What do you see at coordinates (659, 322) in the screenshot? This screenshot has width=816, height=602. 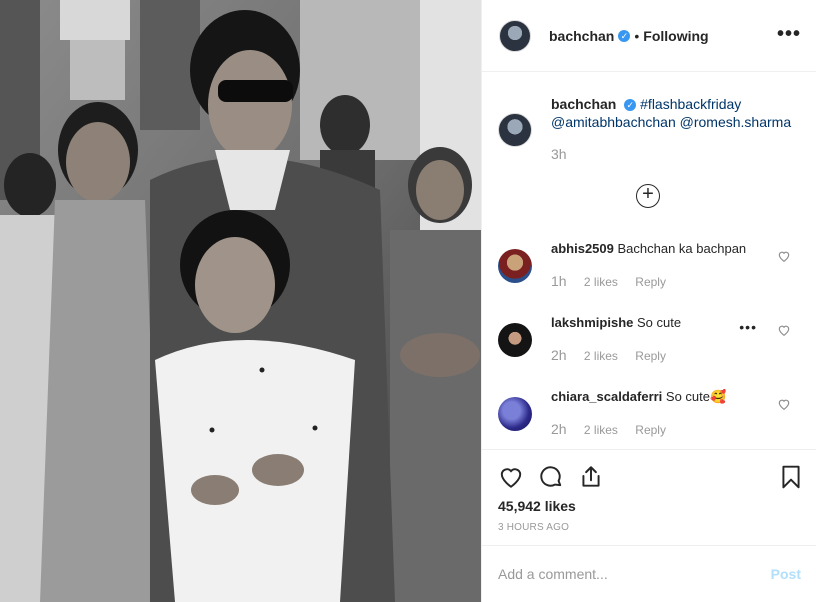 I see `comment-body: So cute` at bounding box center [659, 322].